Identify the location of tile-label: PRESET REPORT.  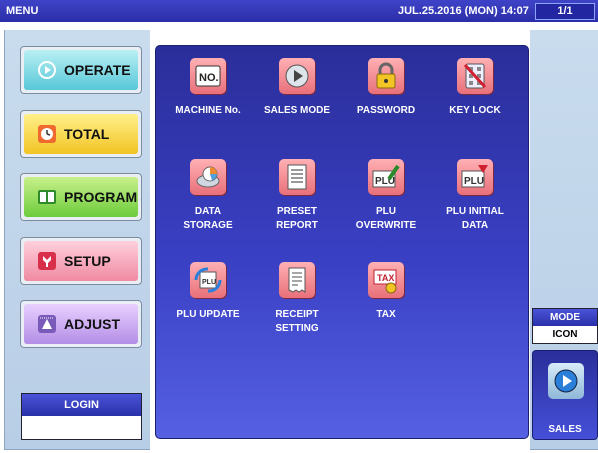
(297, 218).